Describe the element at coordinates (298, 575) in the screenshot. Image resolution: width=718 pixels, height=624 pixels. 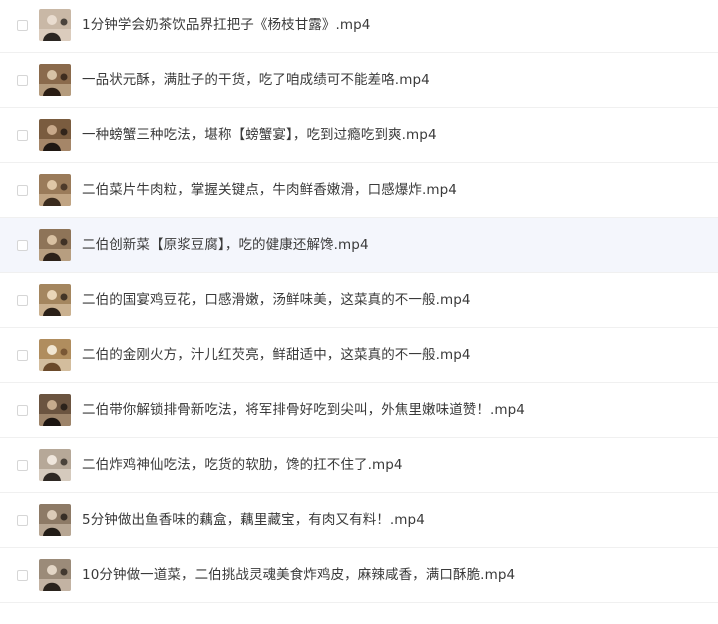
I see `file-name: 10分钟做一道菜，二伯挑战灵魂美食炸鸡皮，麻辣咸香，满口酥脆.mp4` at that location.